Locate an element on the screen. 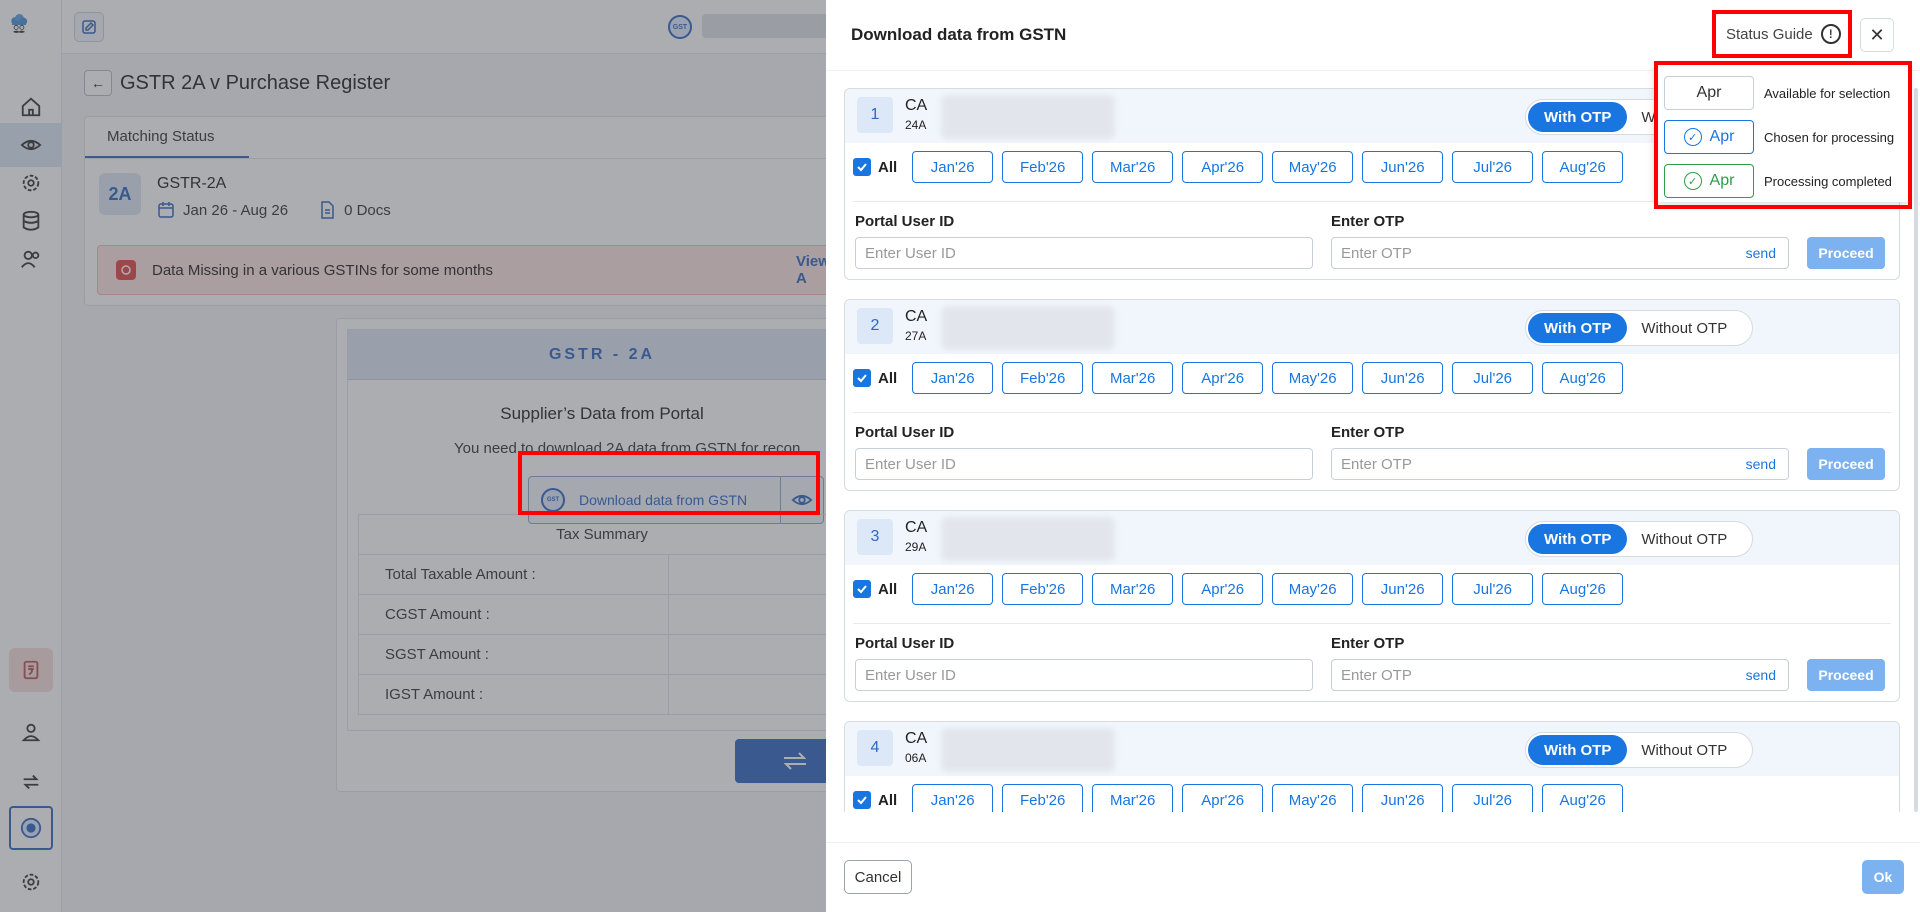 The image size is (1920, 912). modal-title: Download data from GSTN is located at coordinates (959, 34).